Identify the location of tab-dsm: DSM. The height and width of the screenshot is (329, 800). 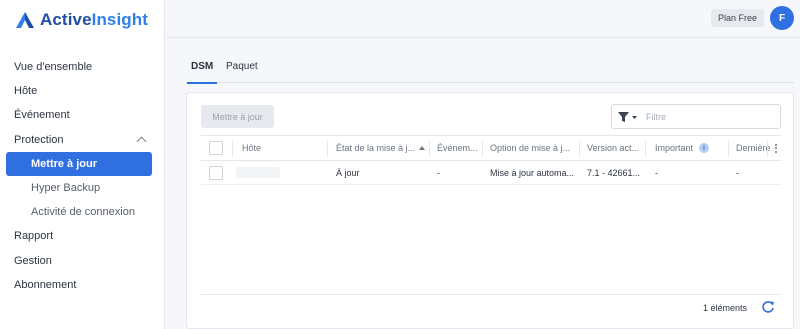
(202, 72).